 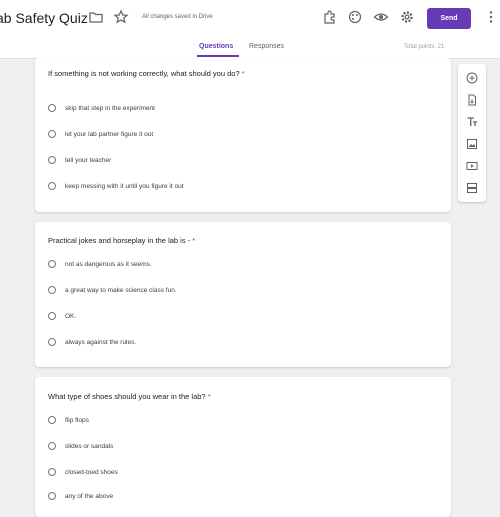 I want to click on more-vert-icon, so click(x=491, y=17).